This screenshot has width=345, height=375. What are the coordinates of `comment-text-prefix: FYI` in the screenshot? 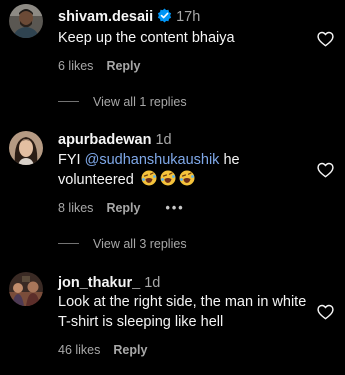 It's located at (71, 160).